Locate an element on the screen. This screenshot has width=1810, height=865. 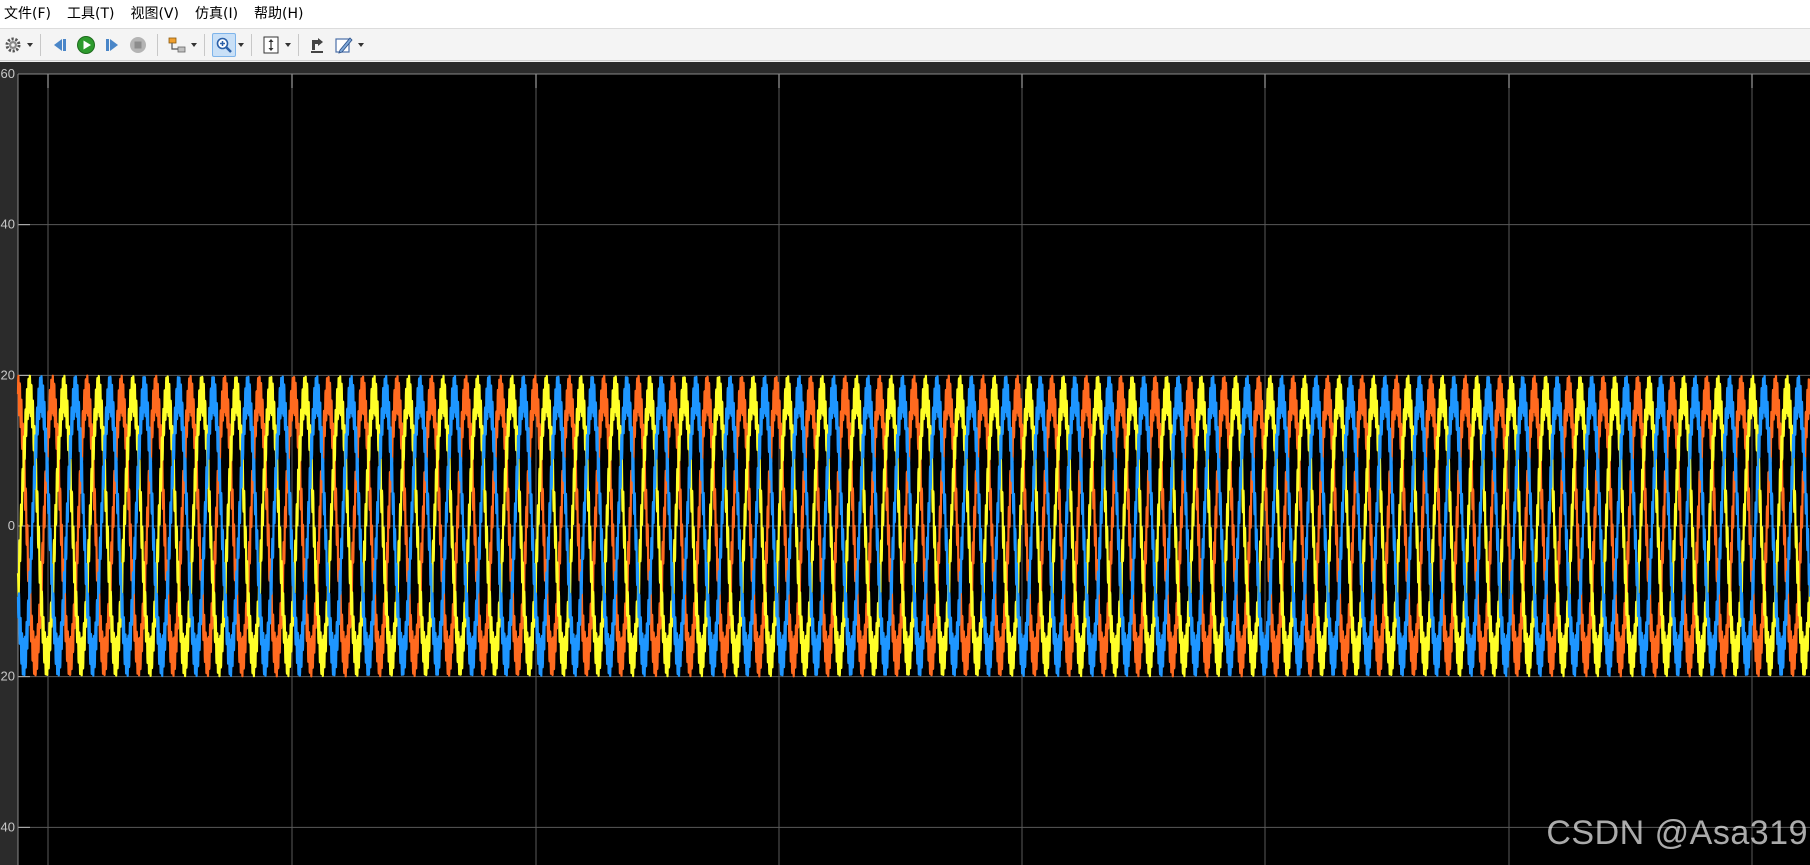
menu-simulation: 仿真(I) is located at coordinates (216, 14).